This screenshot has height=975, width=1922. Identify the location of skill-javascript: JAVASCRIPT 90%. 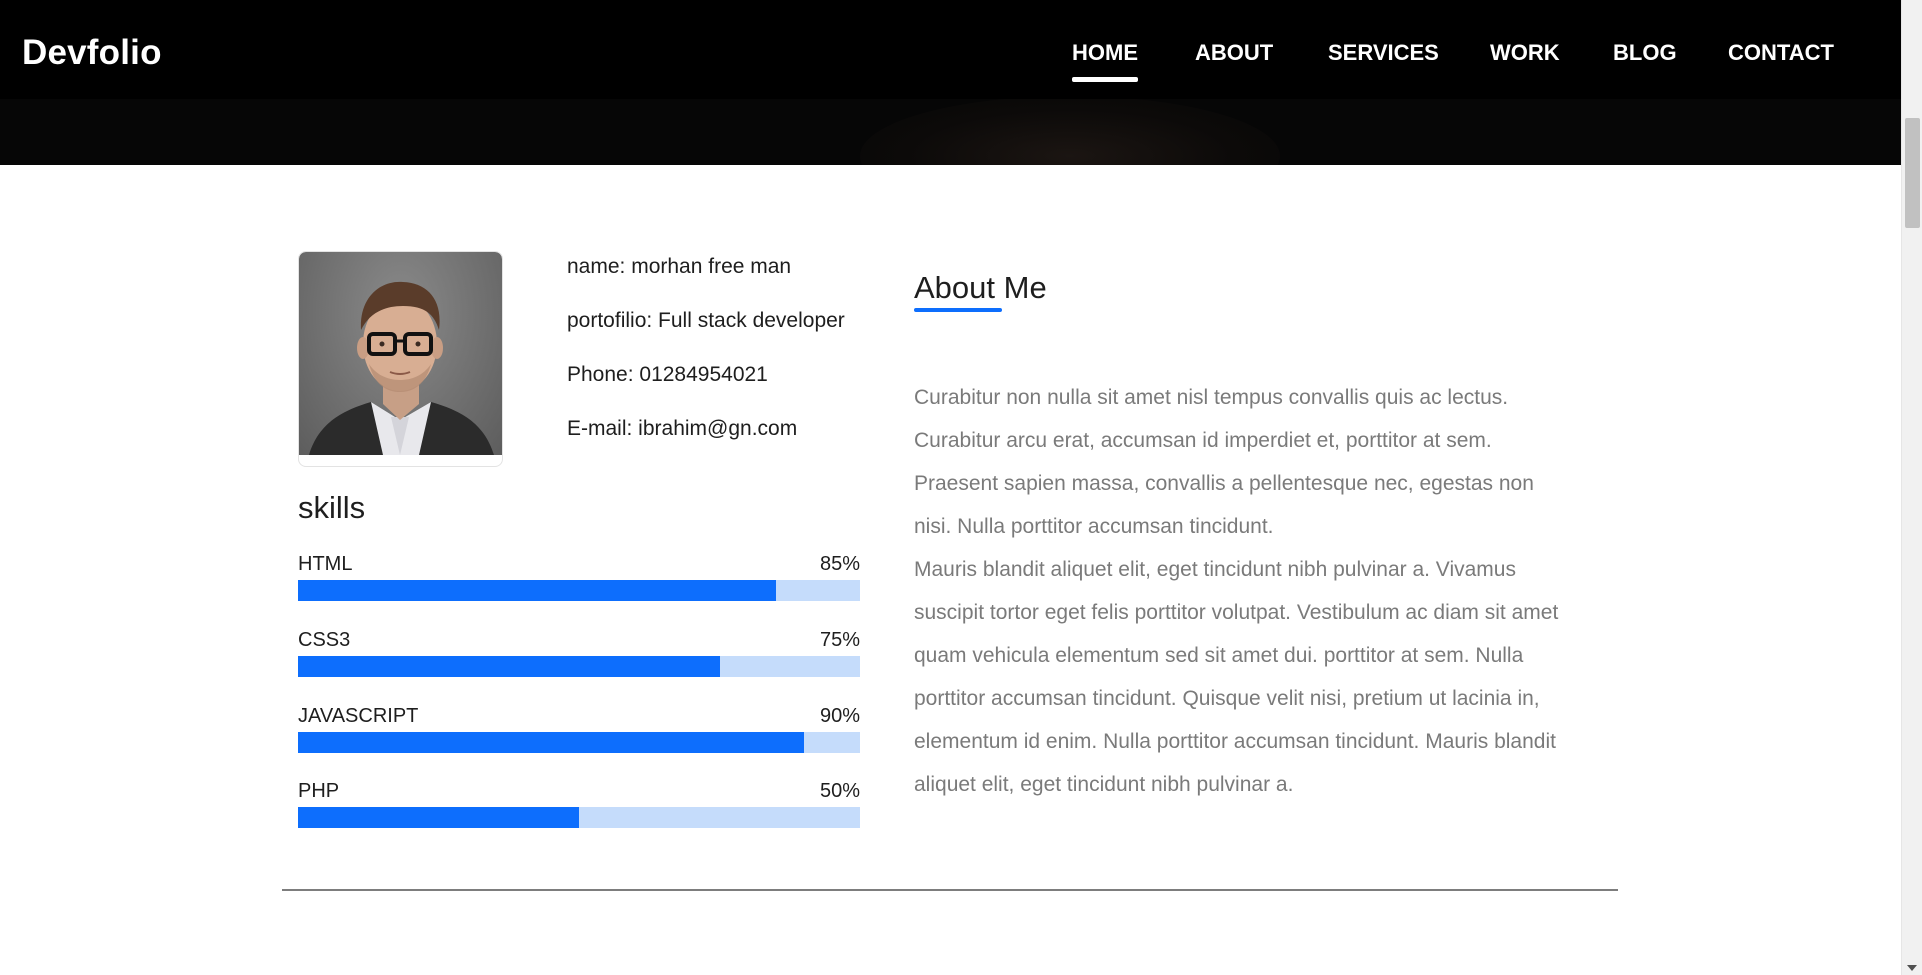
(579, 733).